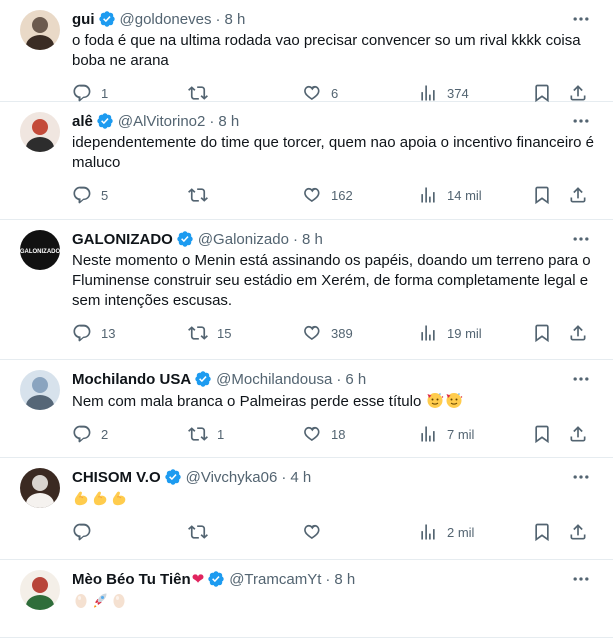  I want to click on retweets-count: 15, so click(224, 333).